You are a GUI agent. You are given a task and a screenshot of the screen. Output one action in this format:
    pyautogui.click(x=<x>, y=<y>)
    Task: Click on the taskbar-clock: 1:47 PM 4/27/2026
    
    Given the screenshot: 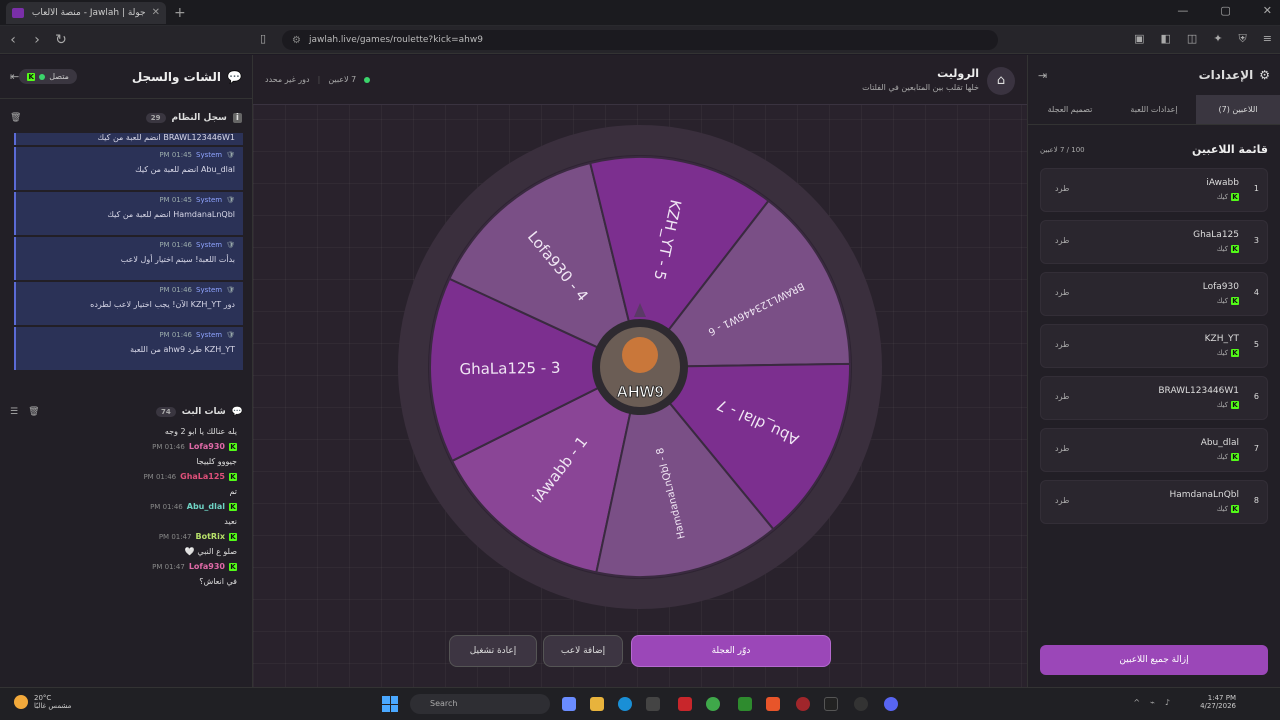 What is the action you would take?
    pyautogui.click(x=1218, y=702)
    